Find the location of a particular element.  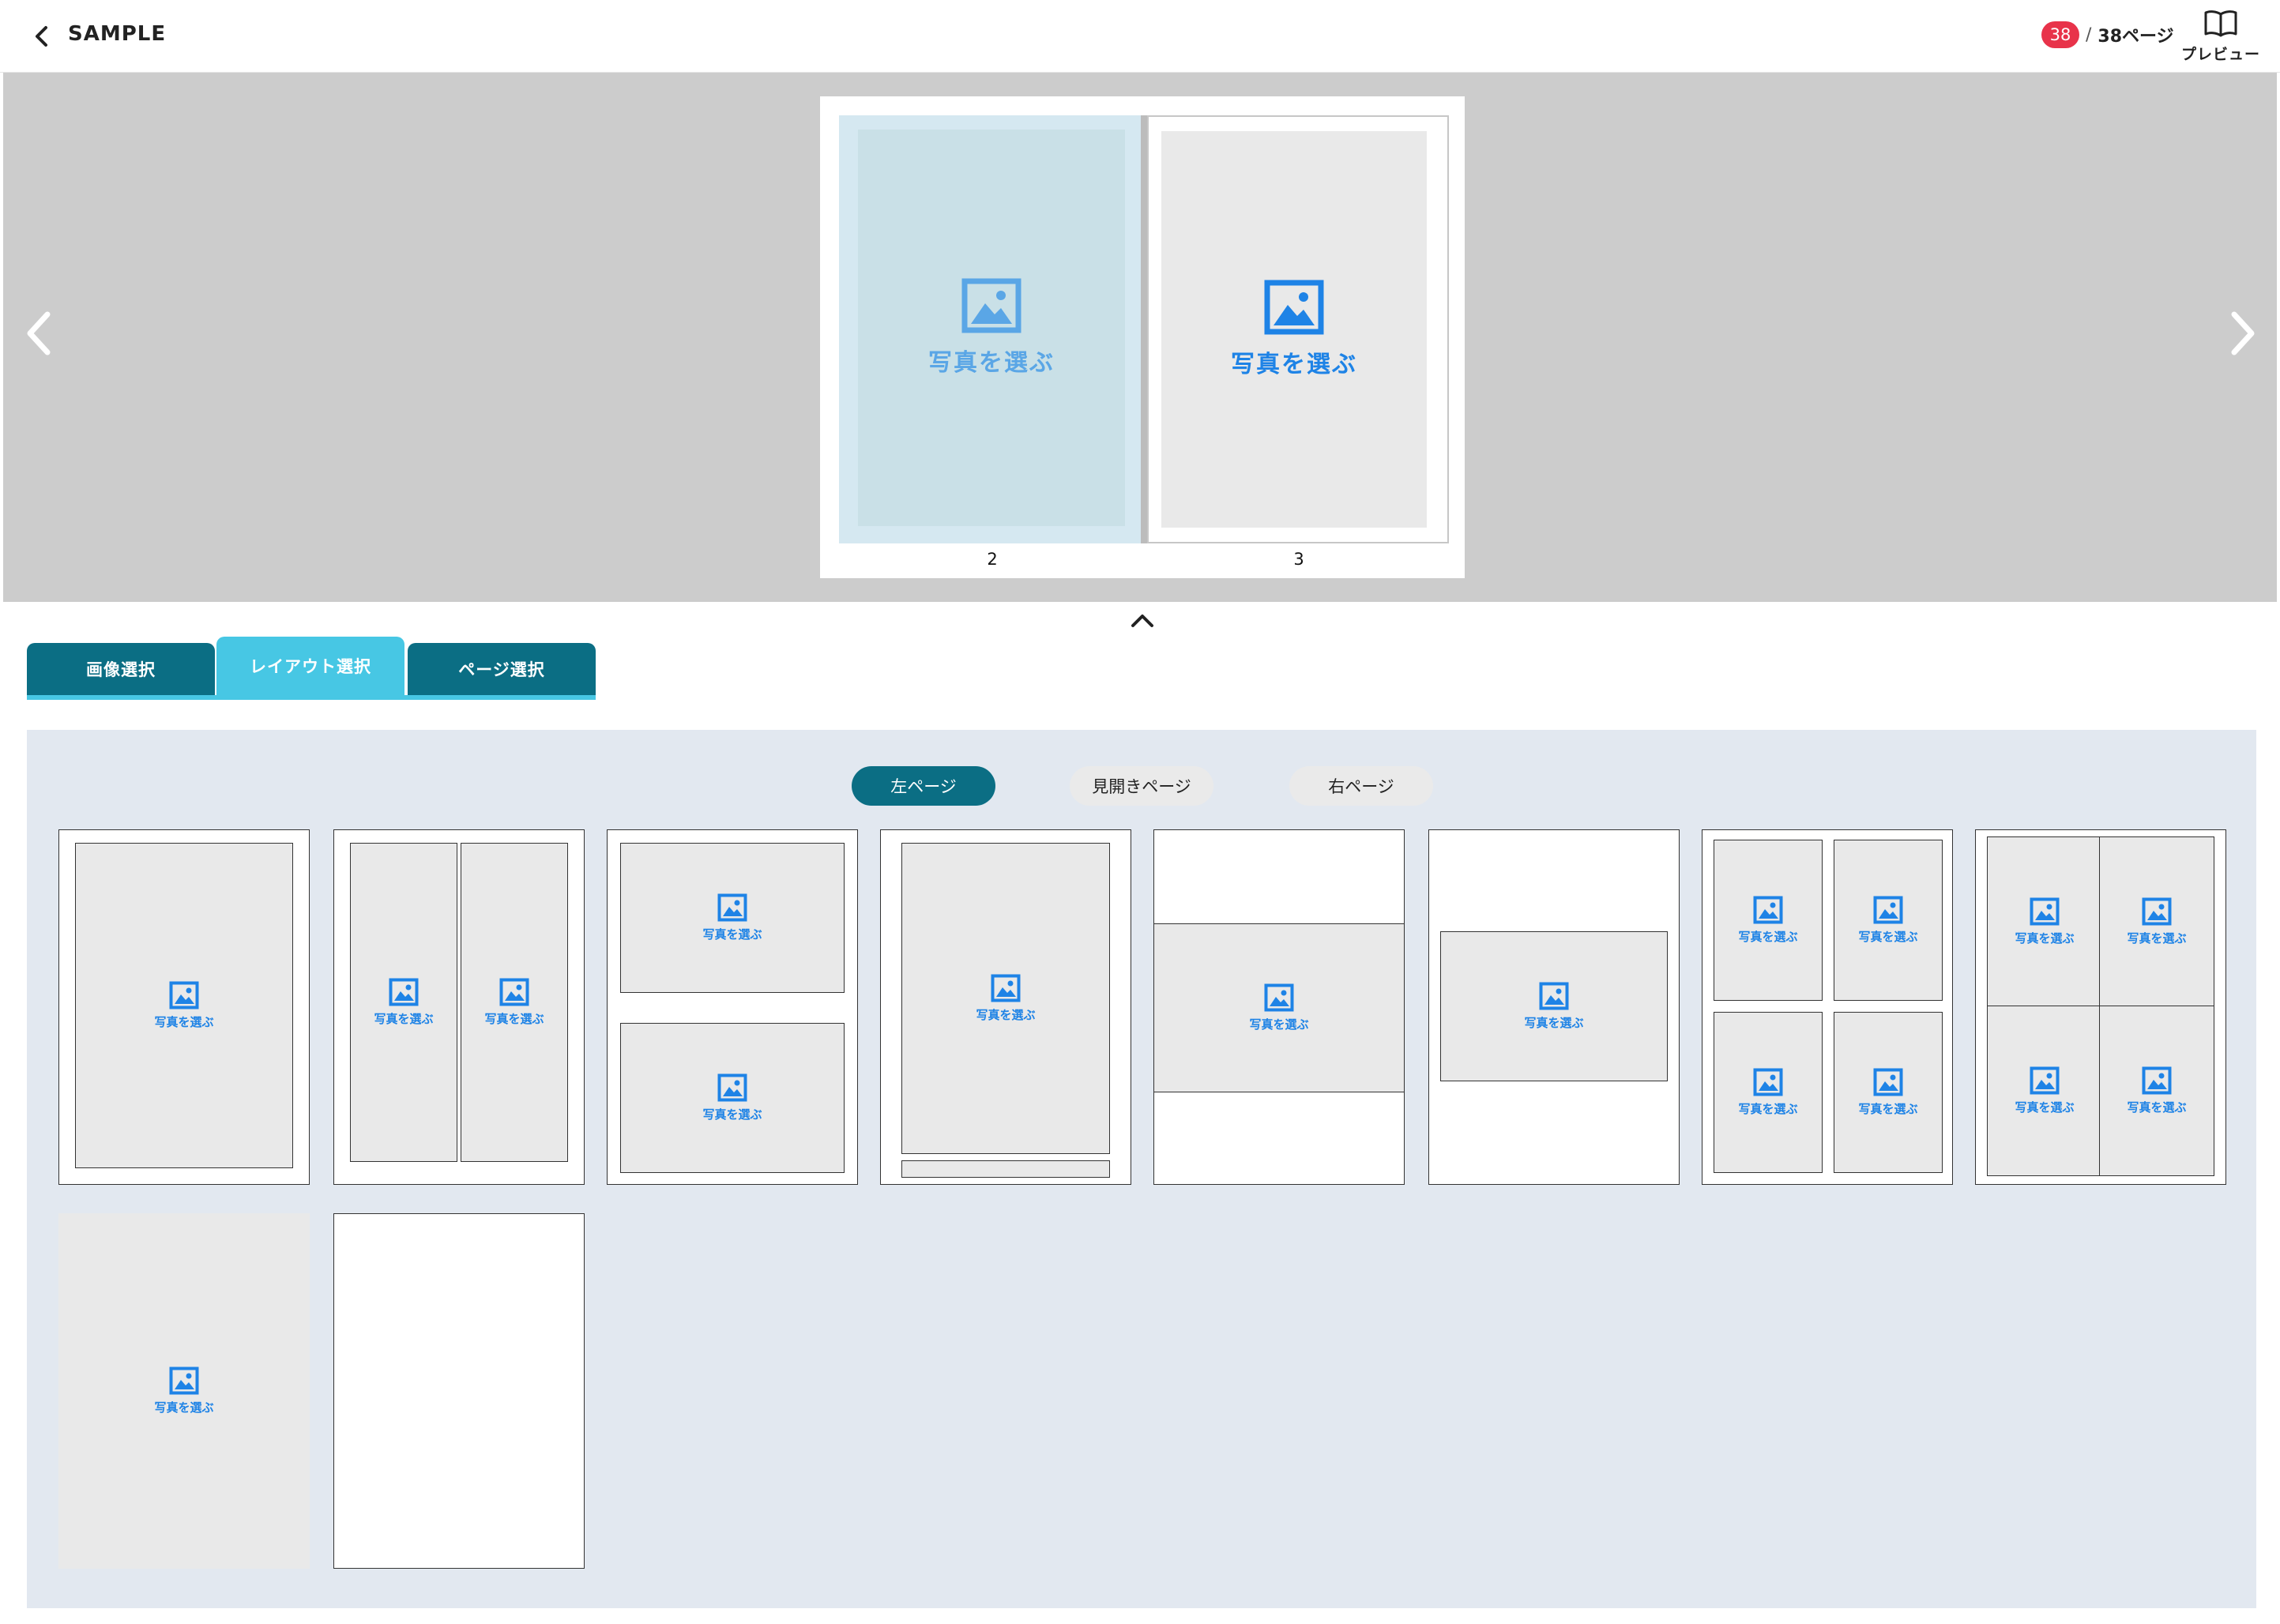

page-count: 38 / 38ページ is located at coordinates (2107, 35).